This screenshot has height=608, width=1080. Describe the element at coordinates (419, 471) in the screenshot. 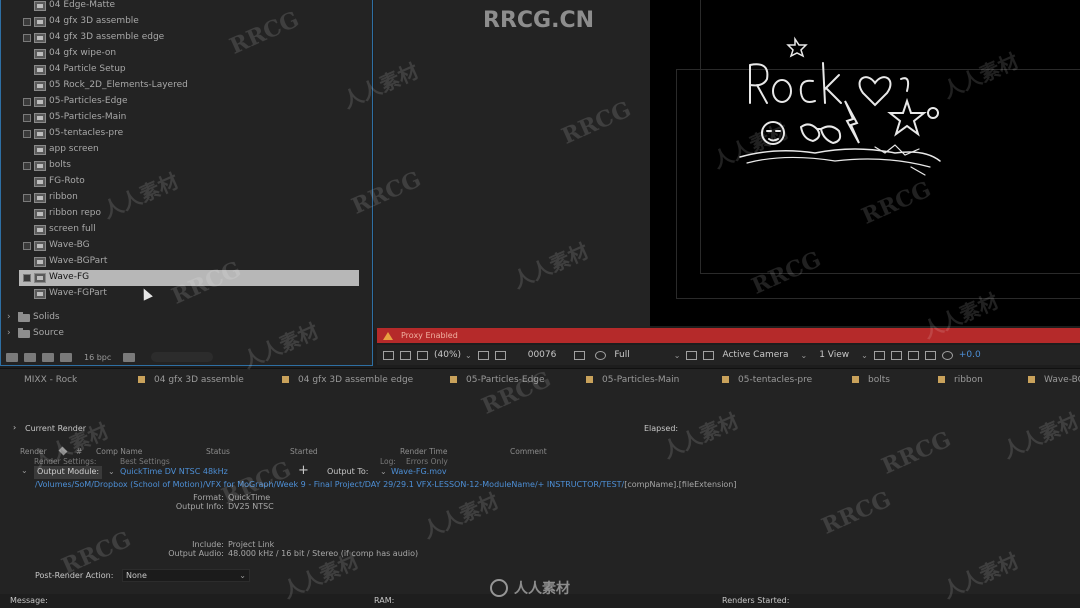

I see `output-to-value: Wave-FG.mov` at that location.